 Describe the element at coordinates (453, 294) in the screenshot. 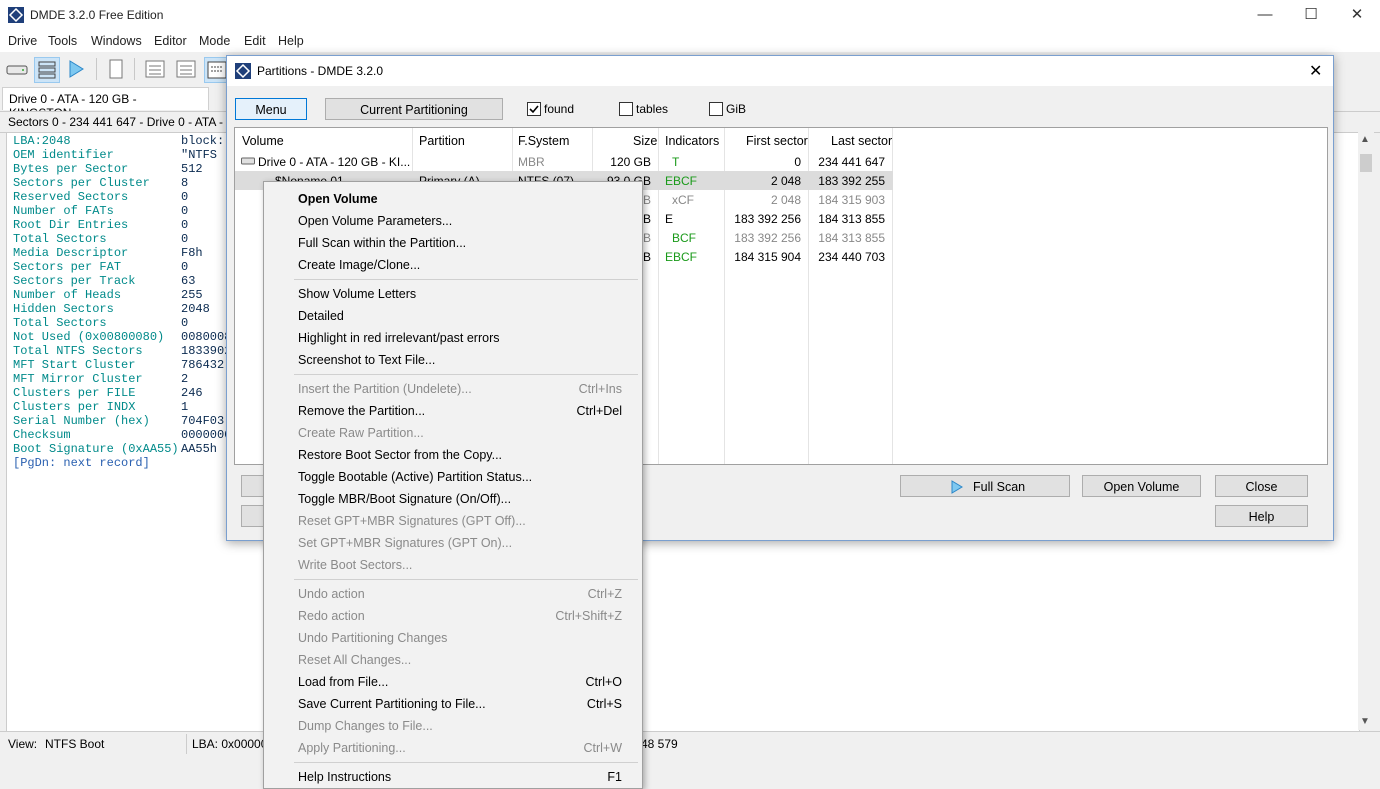

I see `context-menu-item: Show Volume Letters` at that location.